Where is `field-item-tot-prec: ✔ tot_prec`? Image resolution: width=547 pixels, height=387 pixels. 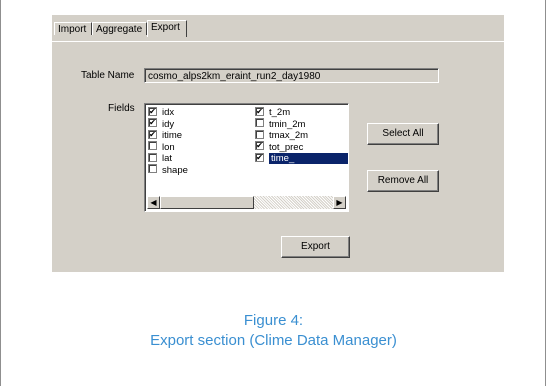 field-item-tot-prec: ✔ tot_prec is located at coordinates (301, 147).